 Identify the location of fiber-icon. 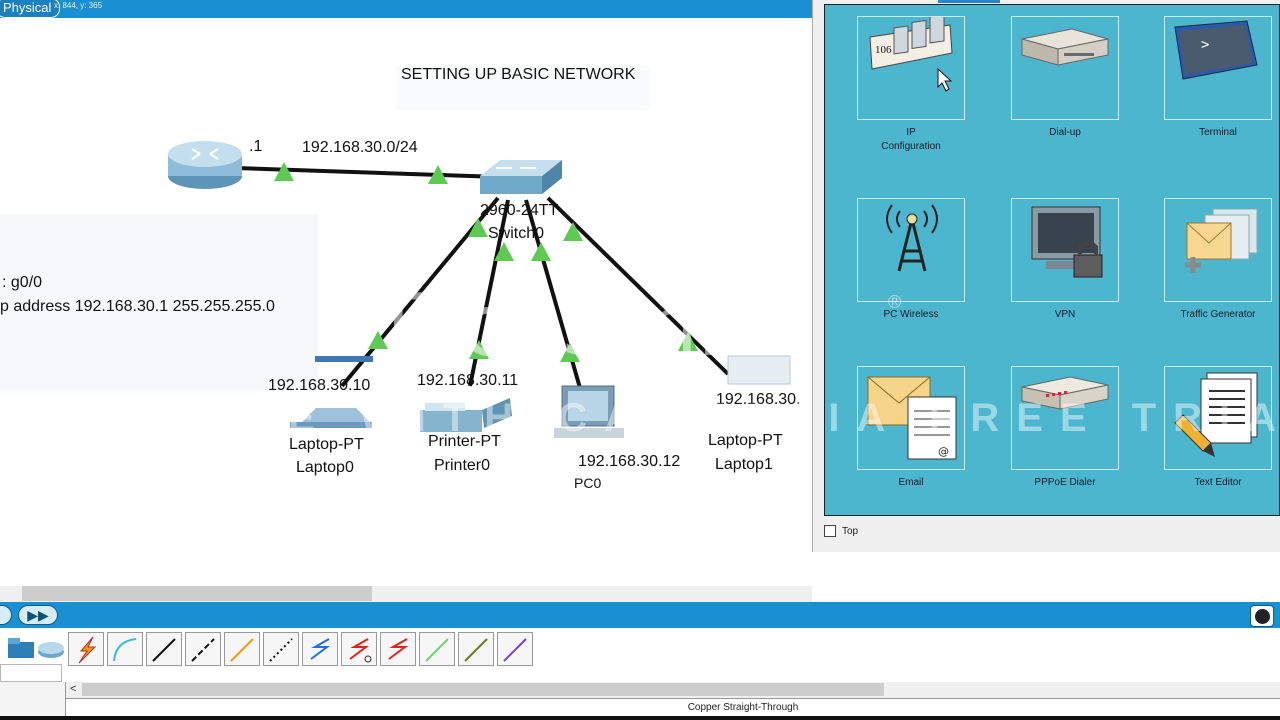
(242, 650).